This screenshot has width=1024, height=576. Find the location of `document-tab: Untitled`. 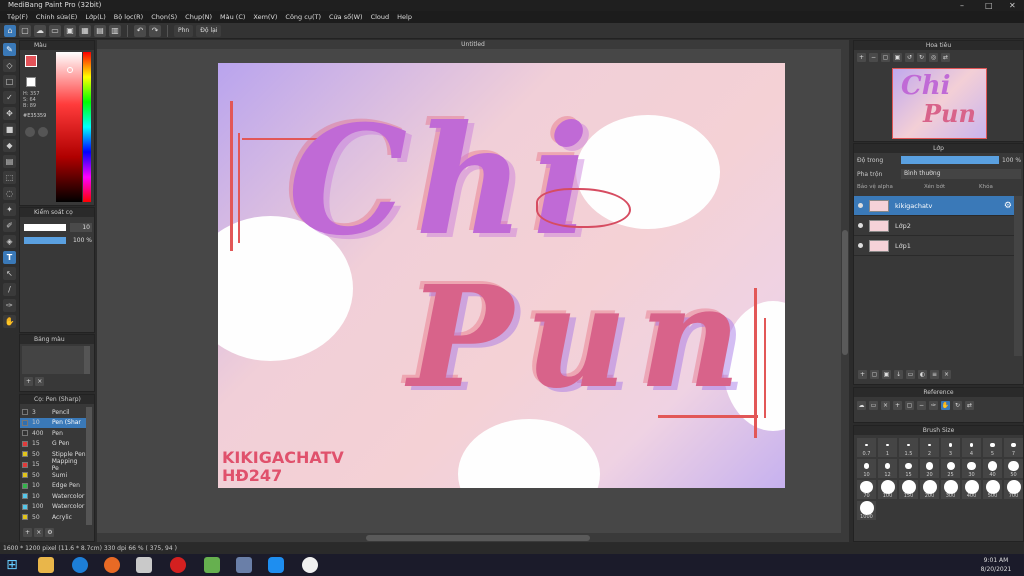

document-tab: Untitled is located at coordinates (473, 44).